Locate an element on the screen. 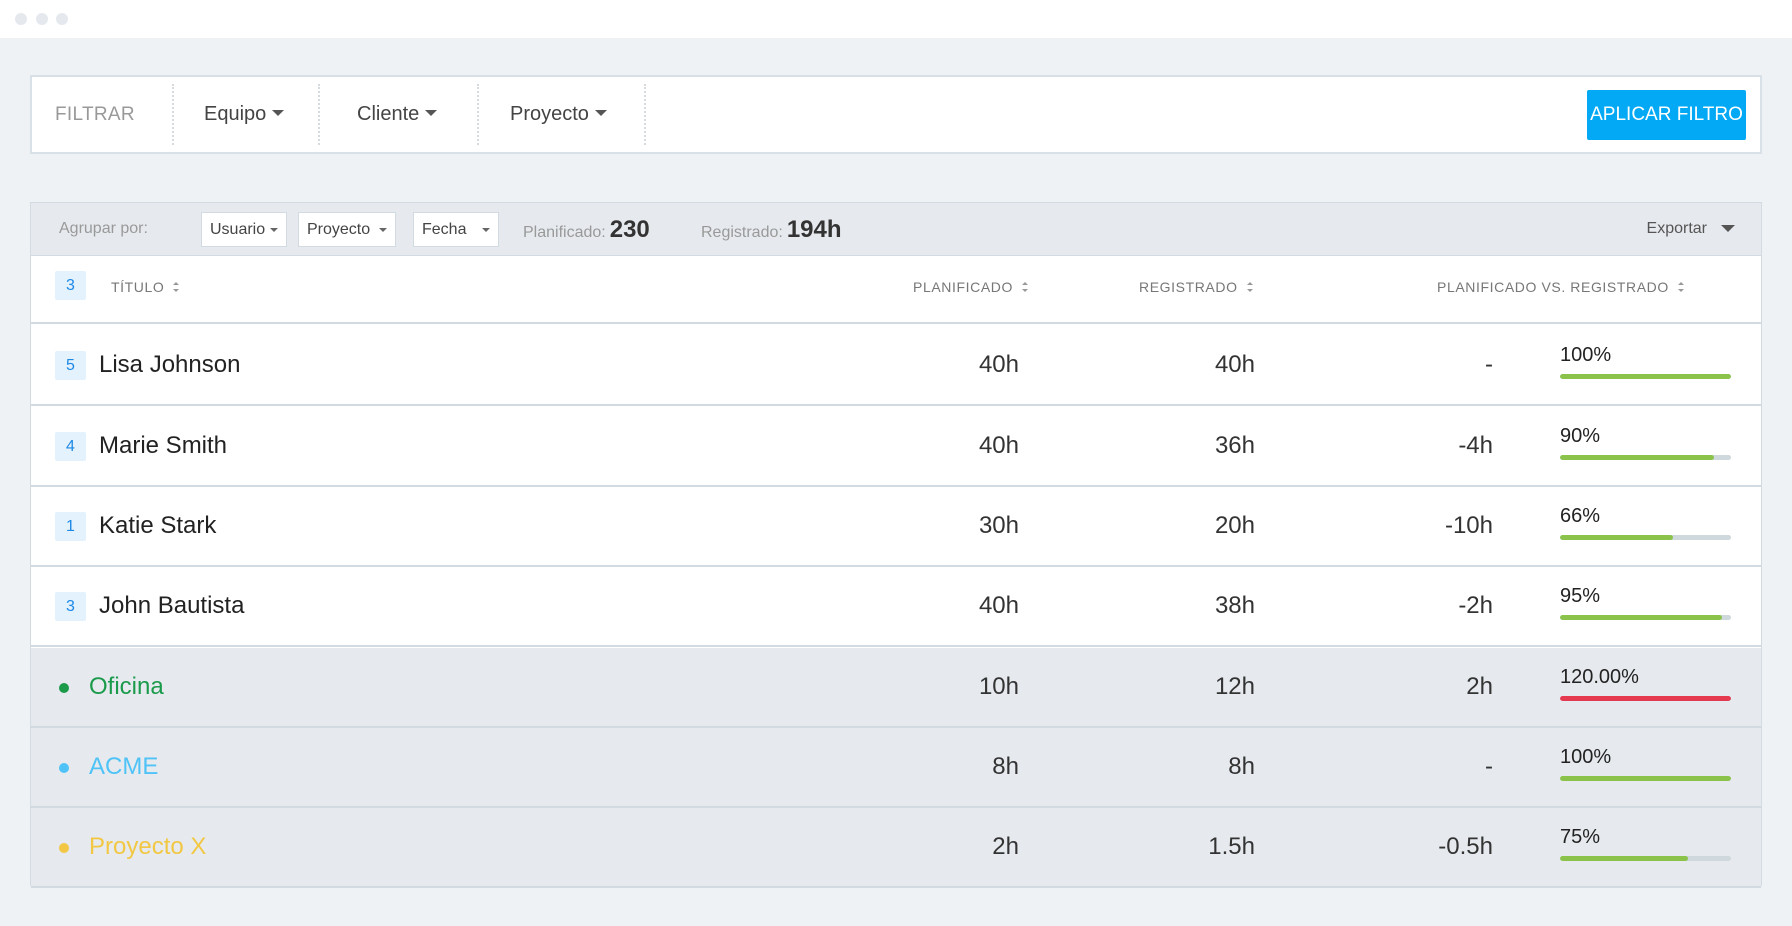 This screenshot has height=926, width=1792. filter-team-label: Equipo is located at coordinates (235, 114).